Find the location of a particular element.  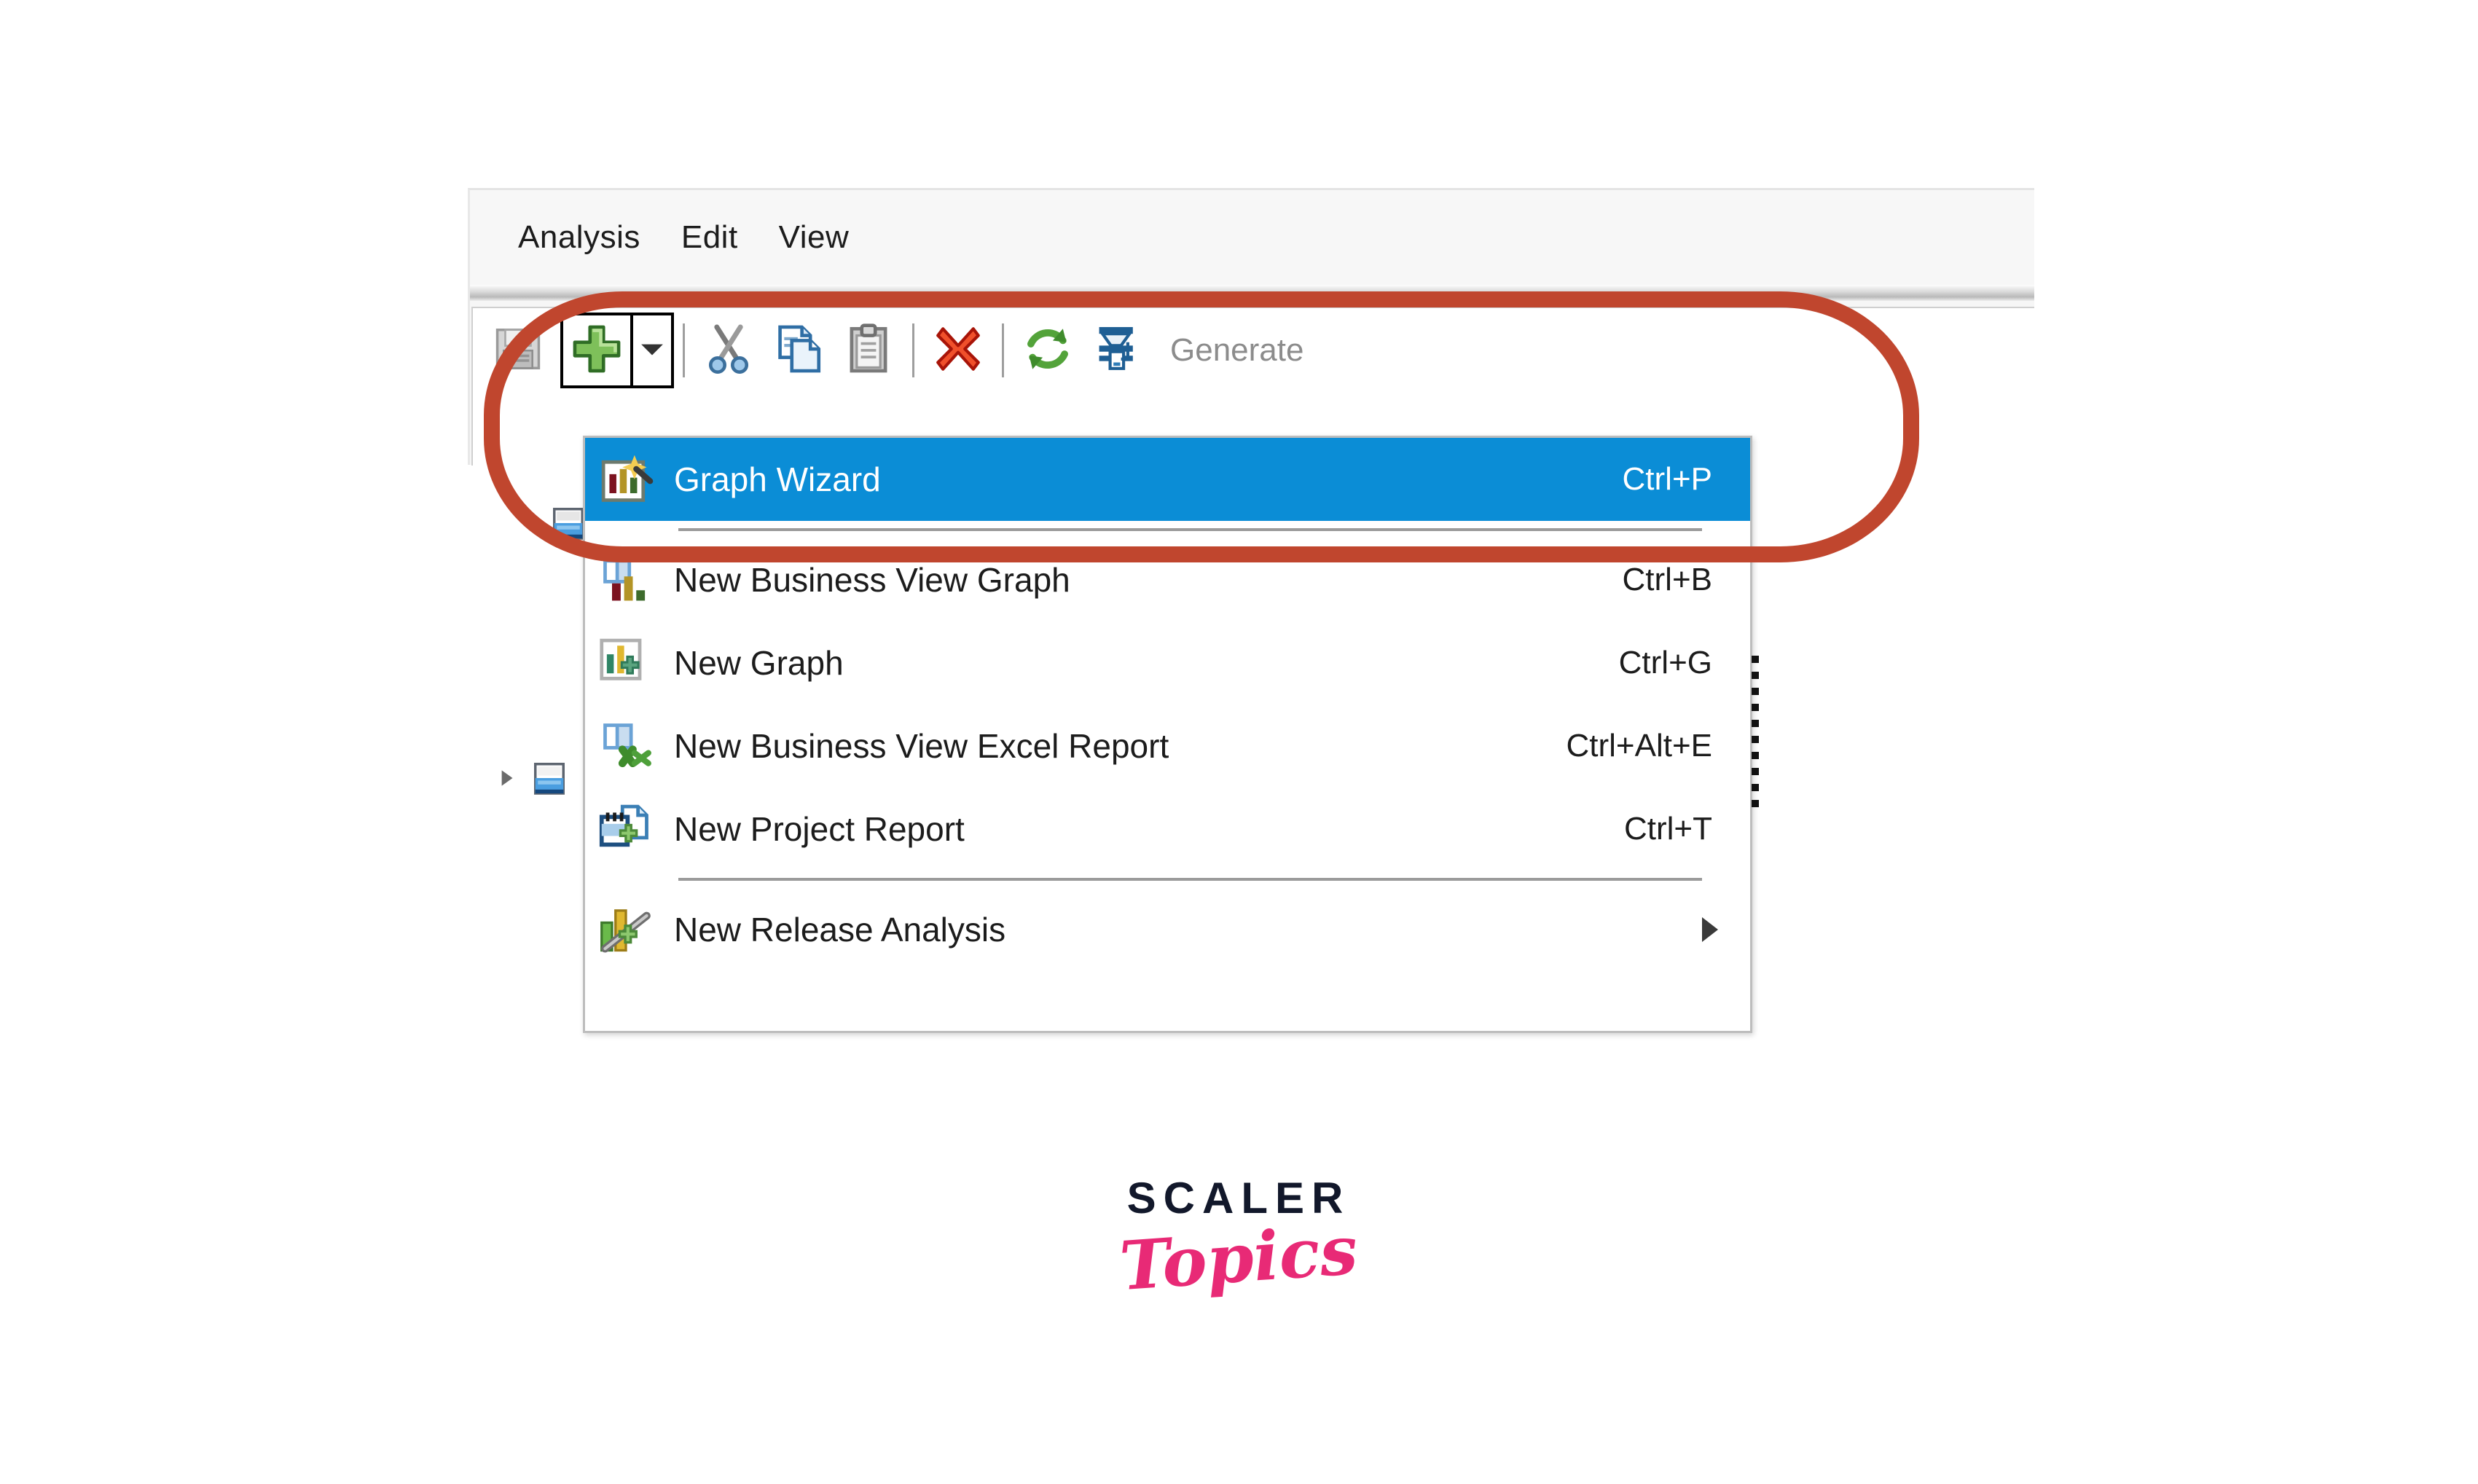

save-disk-icon is located at coordinates (518, 350).